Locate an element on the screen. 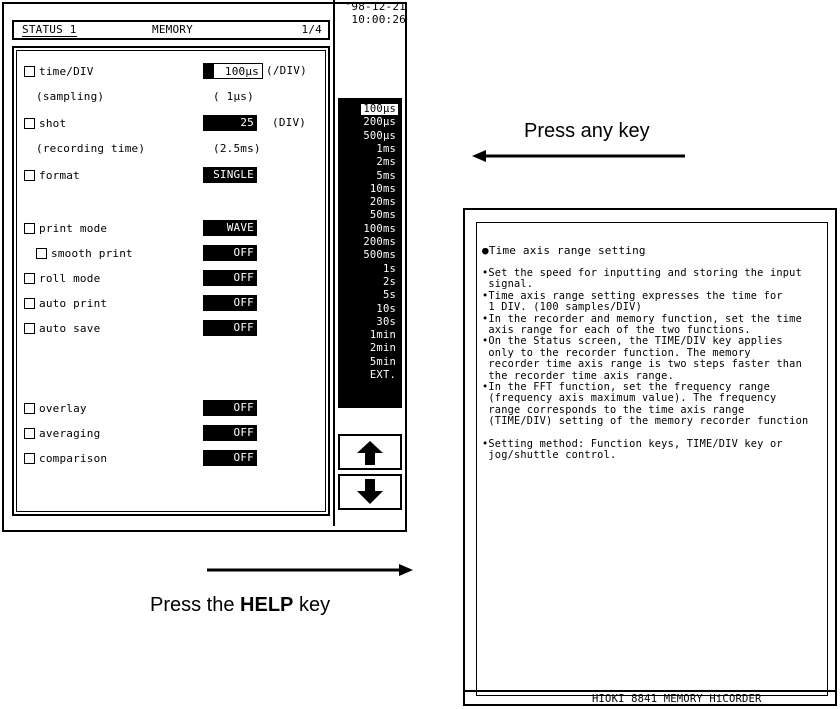 The height and width of the screenshot is (709, 840). time-div-label: time/DIV is located at coordinates (66, 71).